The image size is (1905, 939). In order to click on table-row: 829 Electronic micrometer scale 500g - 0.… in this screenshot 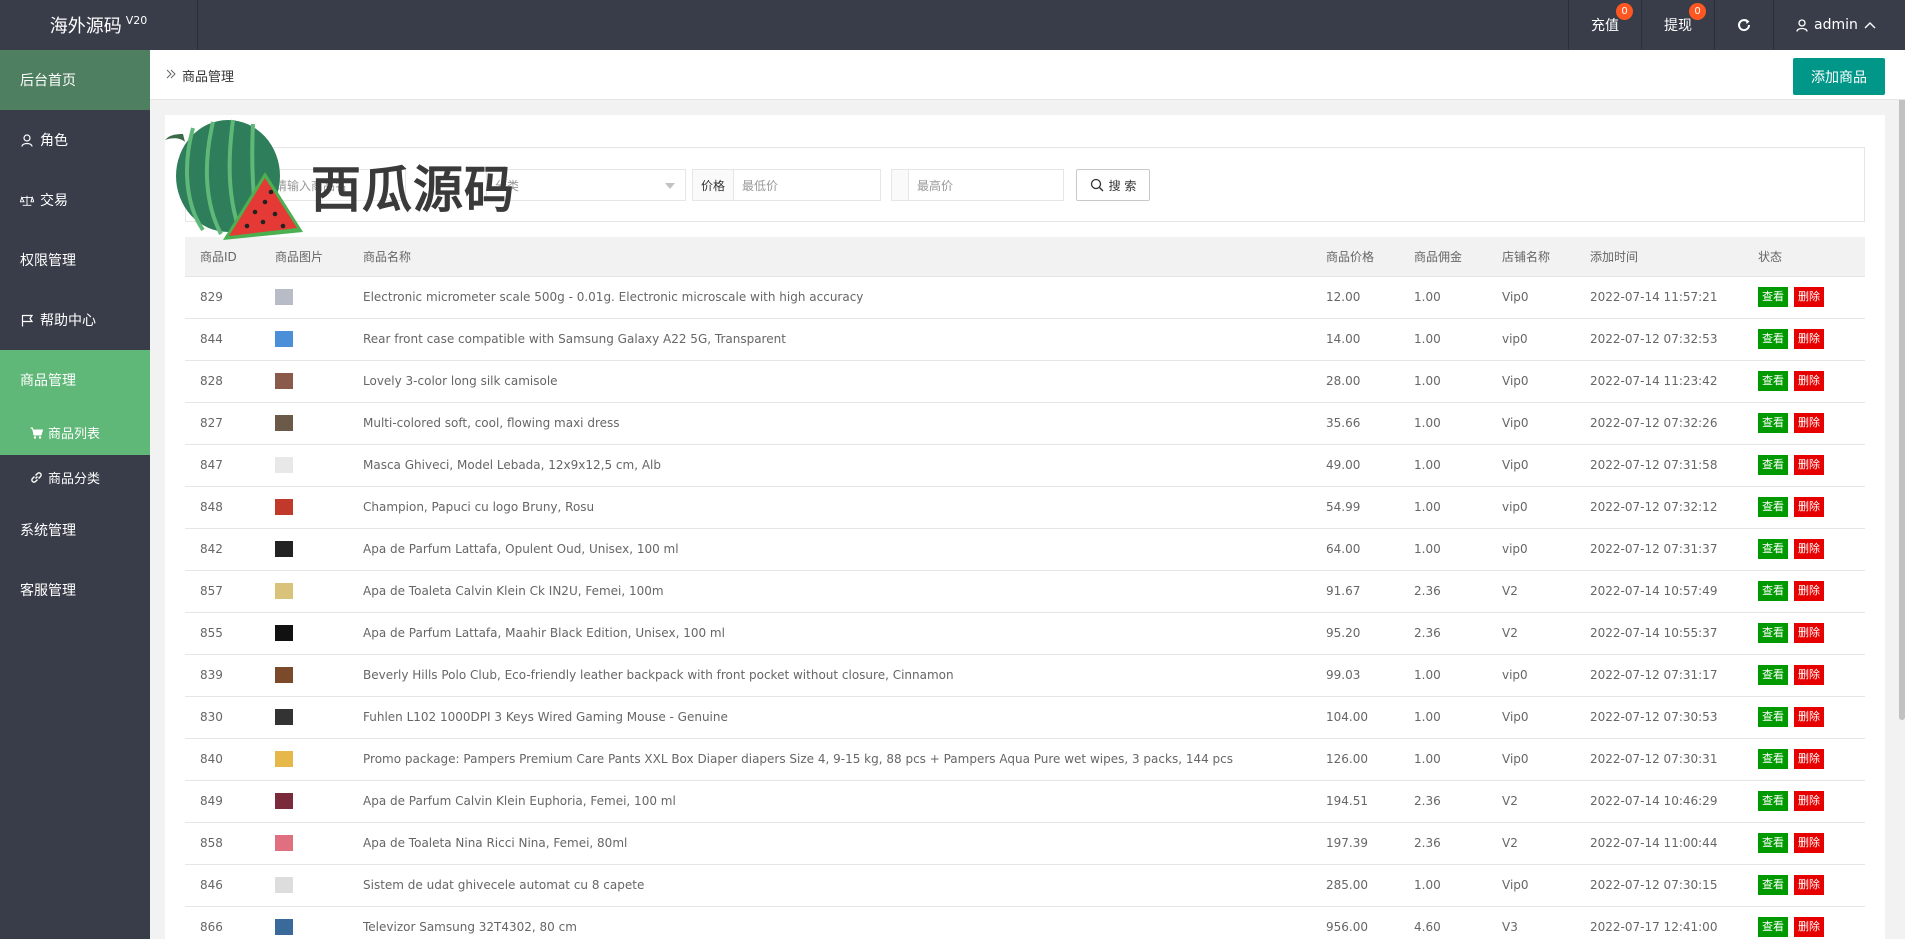, I will do `click(1025, 297)`.